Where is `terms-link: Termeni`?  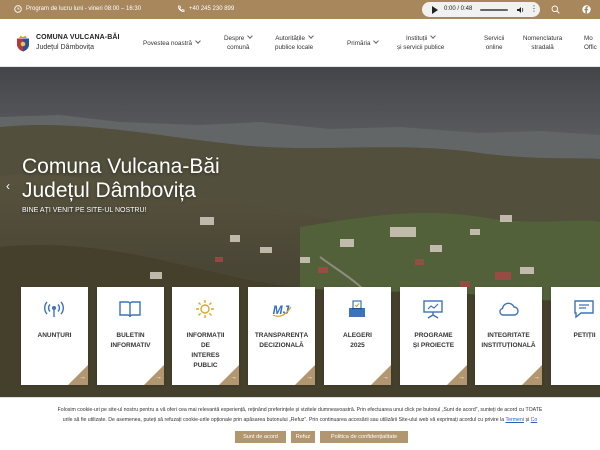
terms-link: Termeni is located at coordinates (515, 420).